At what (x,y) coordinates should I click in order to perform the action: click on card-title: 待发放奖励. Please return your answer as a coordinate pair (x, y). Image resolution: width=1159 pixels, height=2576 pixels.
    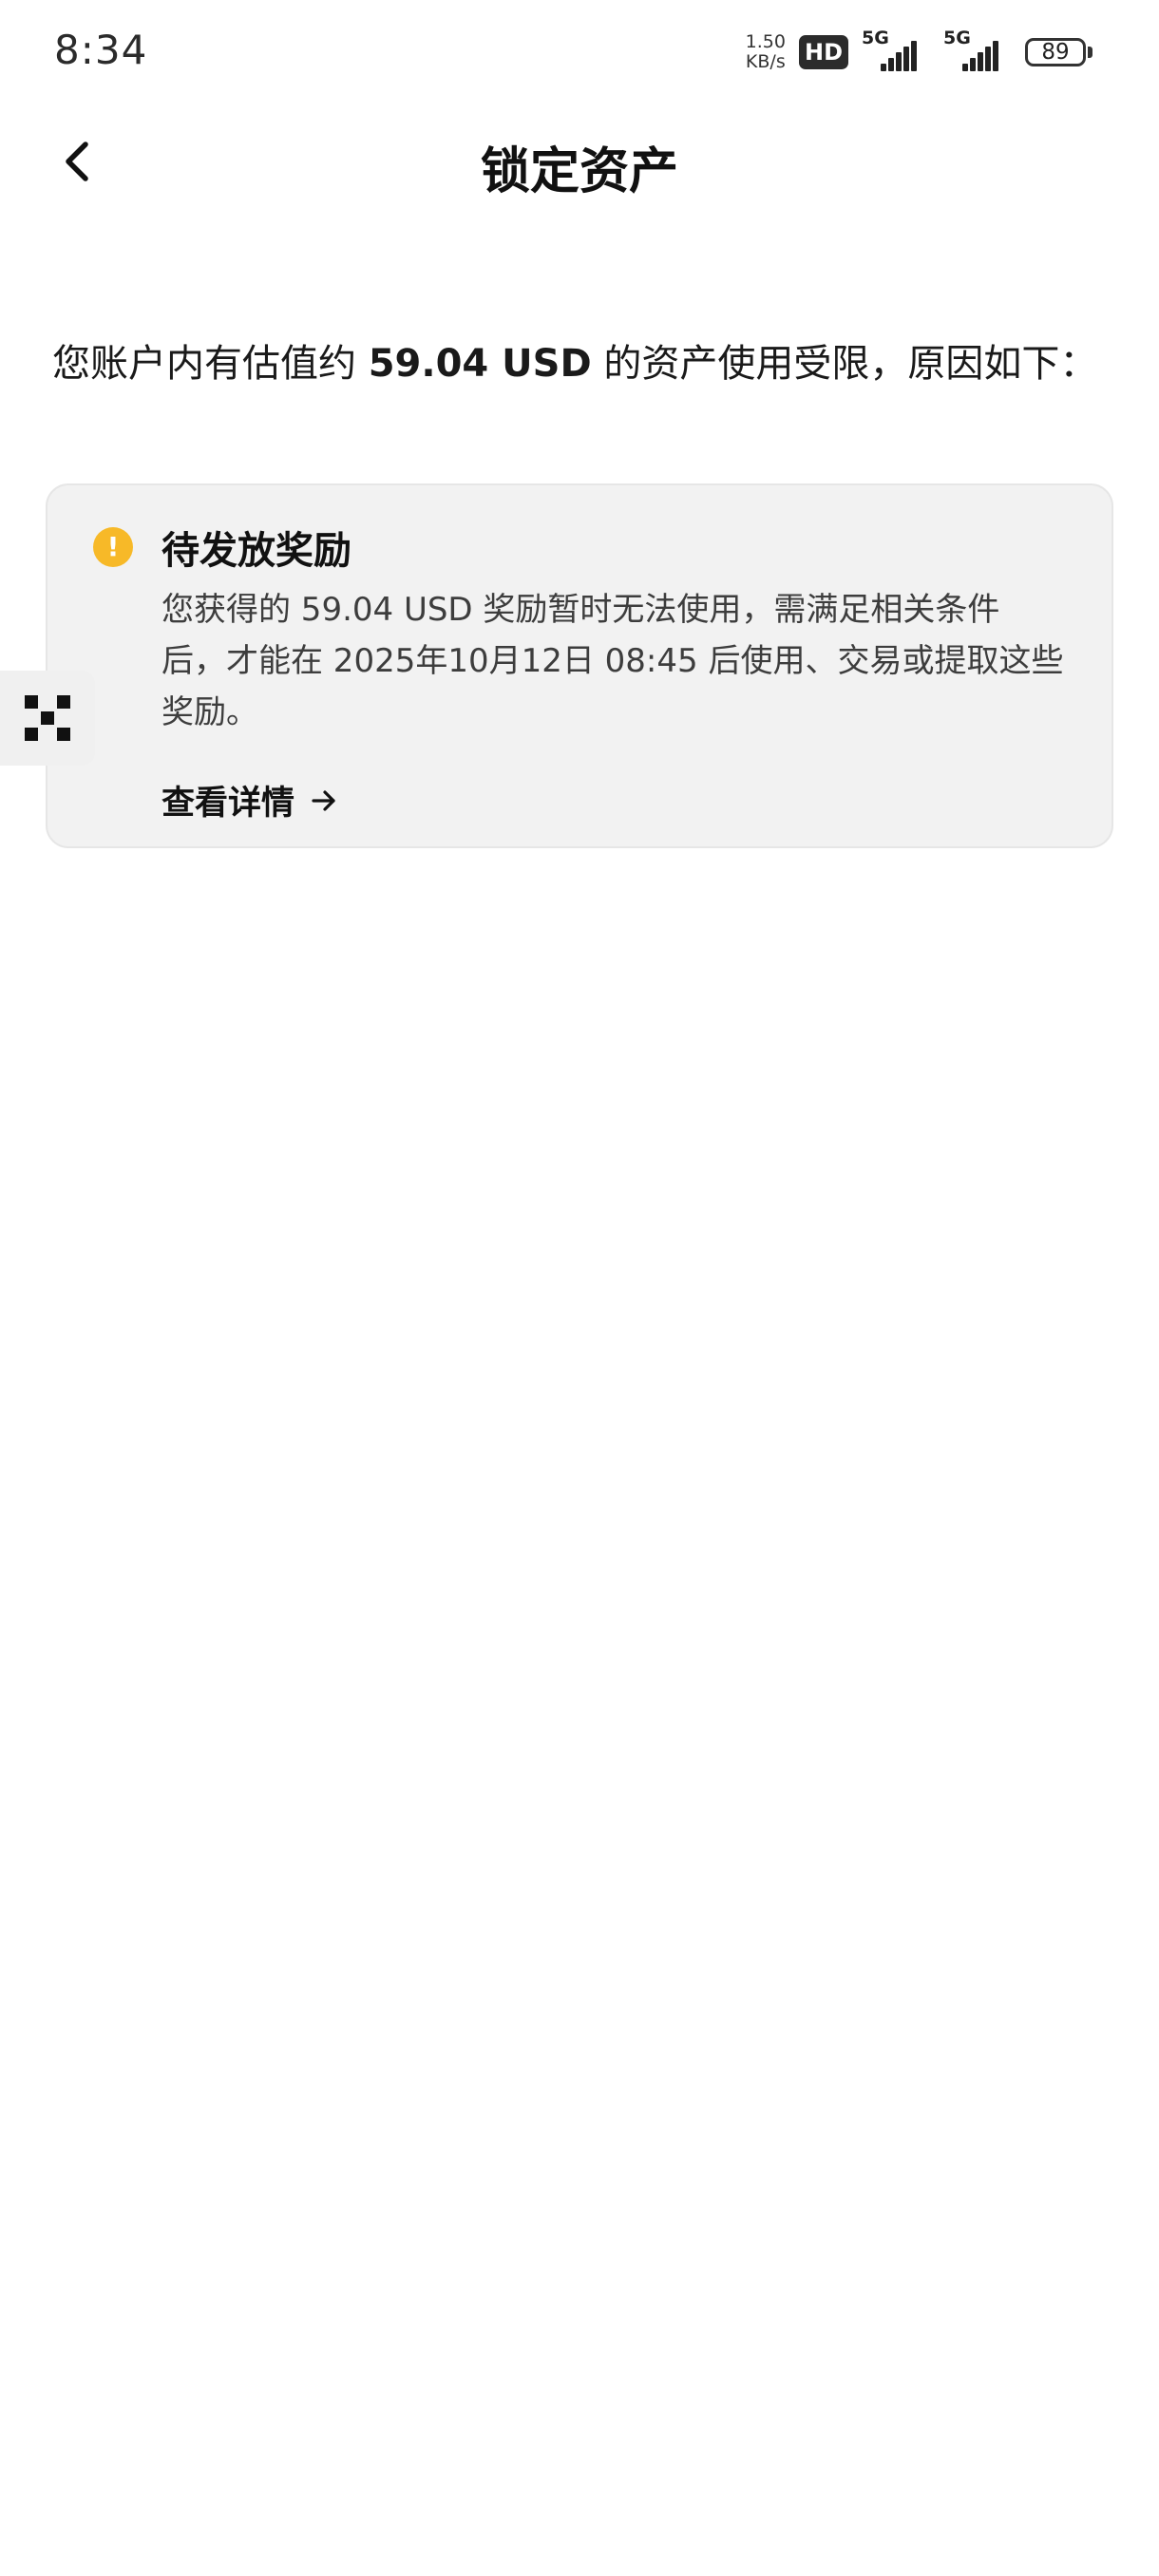
    Looking at the image, I should click on (257, 551).